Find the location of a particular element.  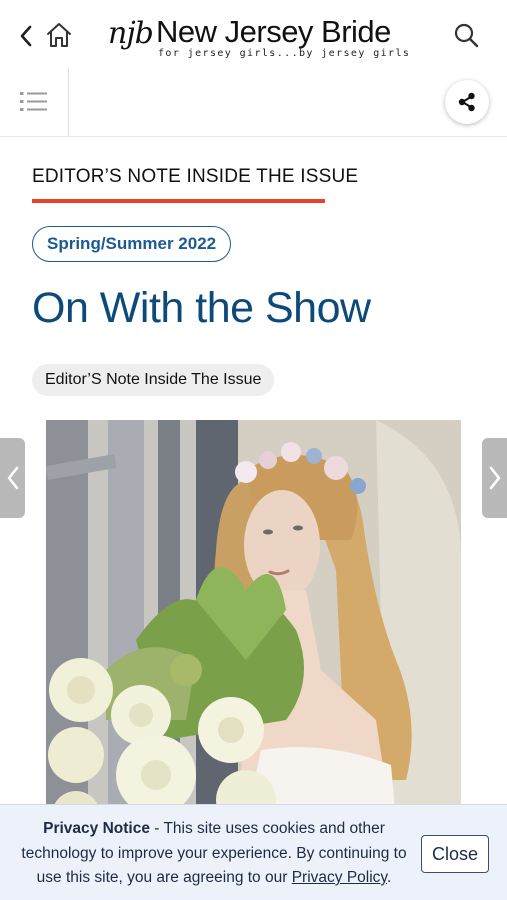

next-article-button is located at coordinates (494, 478).